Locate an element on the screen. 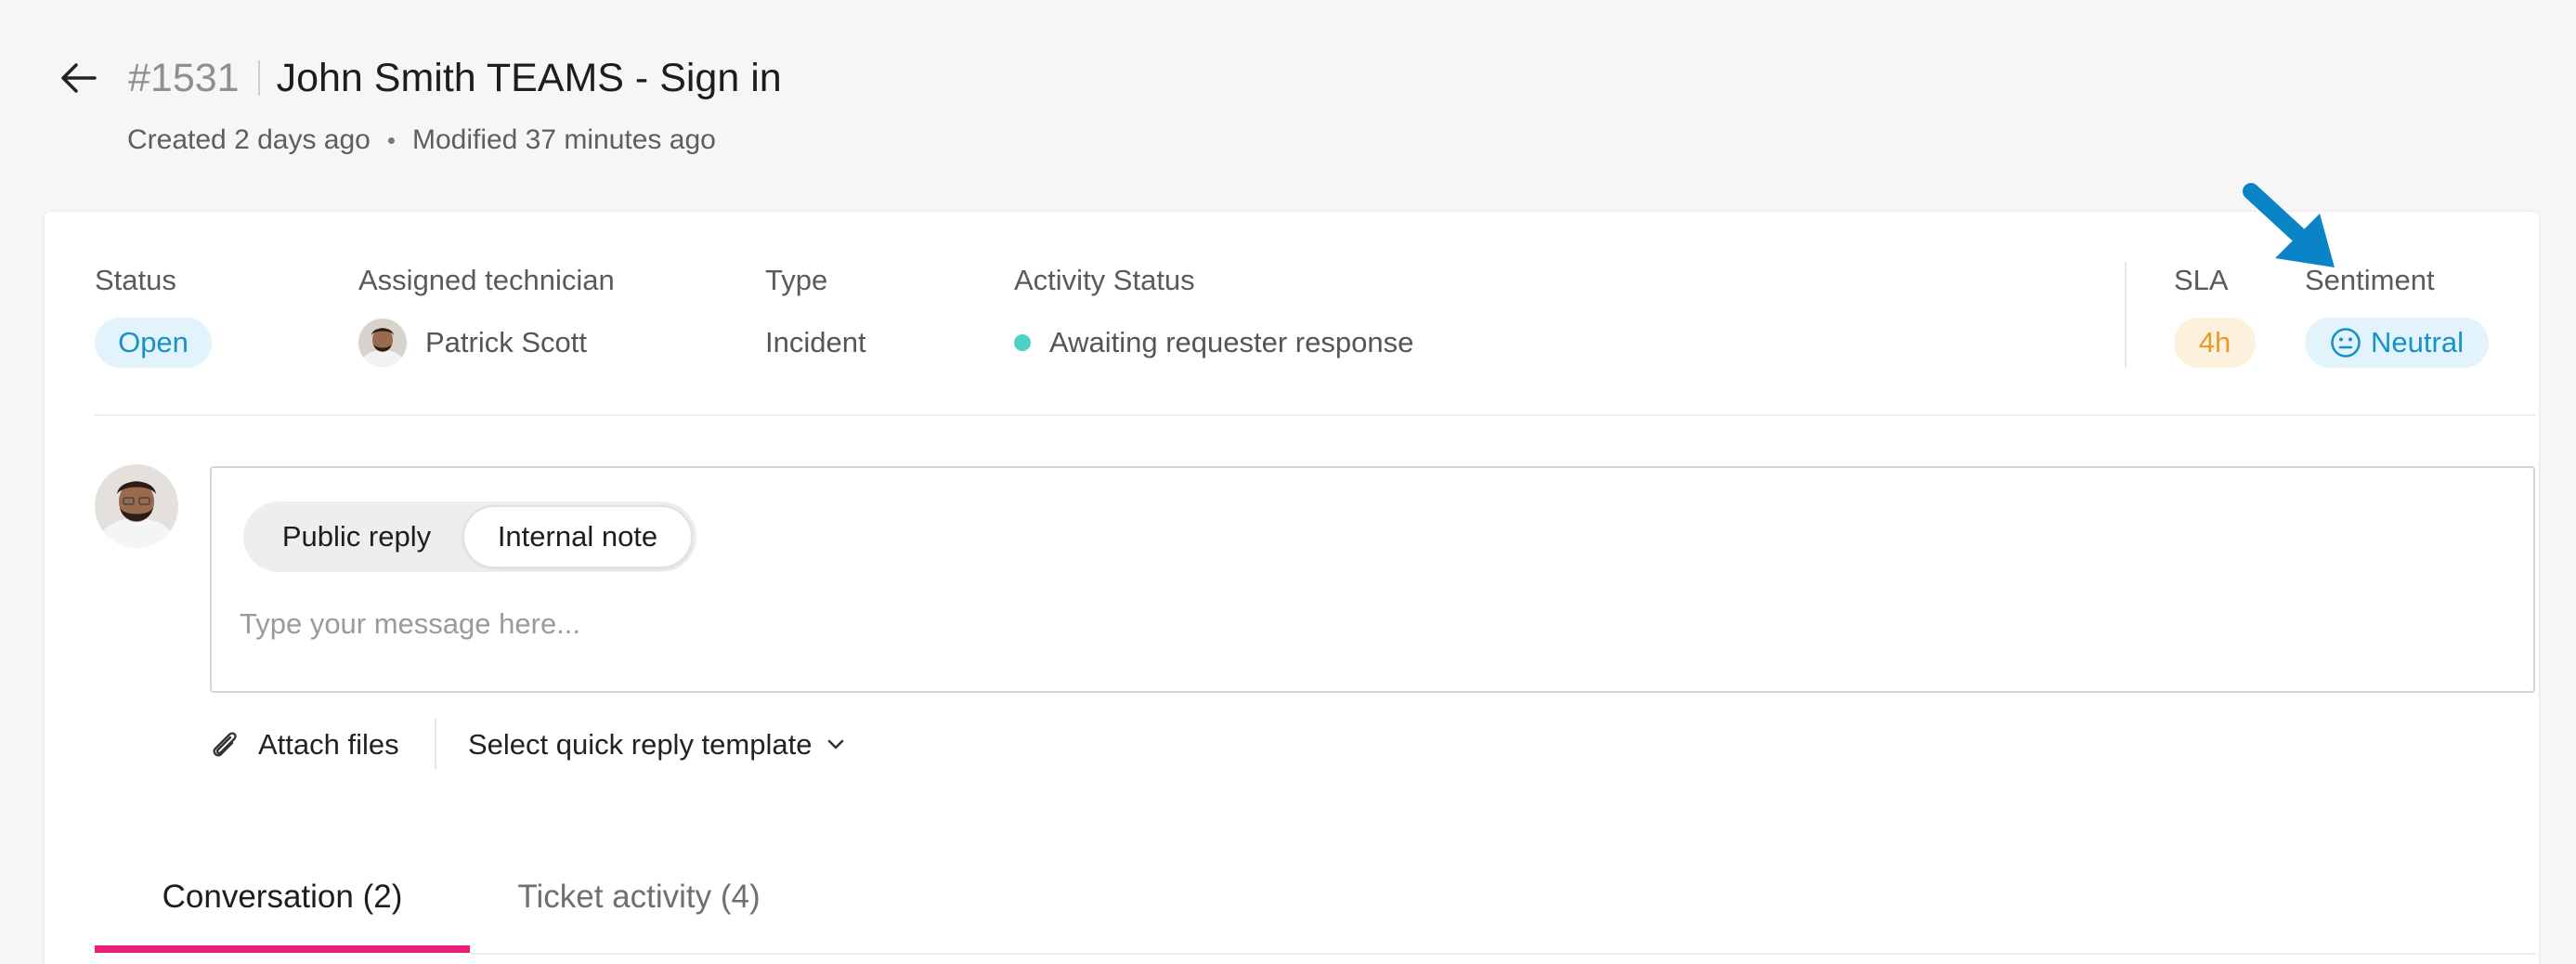 This screenshot has height=964, width=2576. ticket-title-row: #1531 John Smith TEAMS - Sign in is located at coordinates (455, 78).